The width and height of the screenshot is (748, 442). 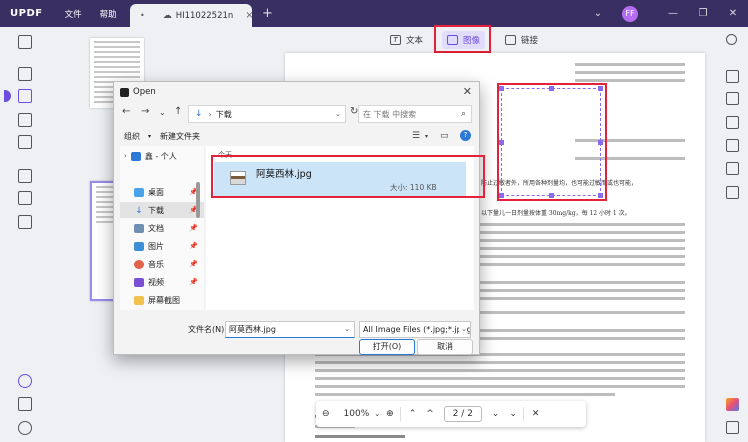 I want to click on address-dropdown-icon: ⌄, so click(x=338, y=114).